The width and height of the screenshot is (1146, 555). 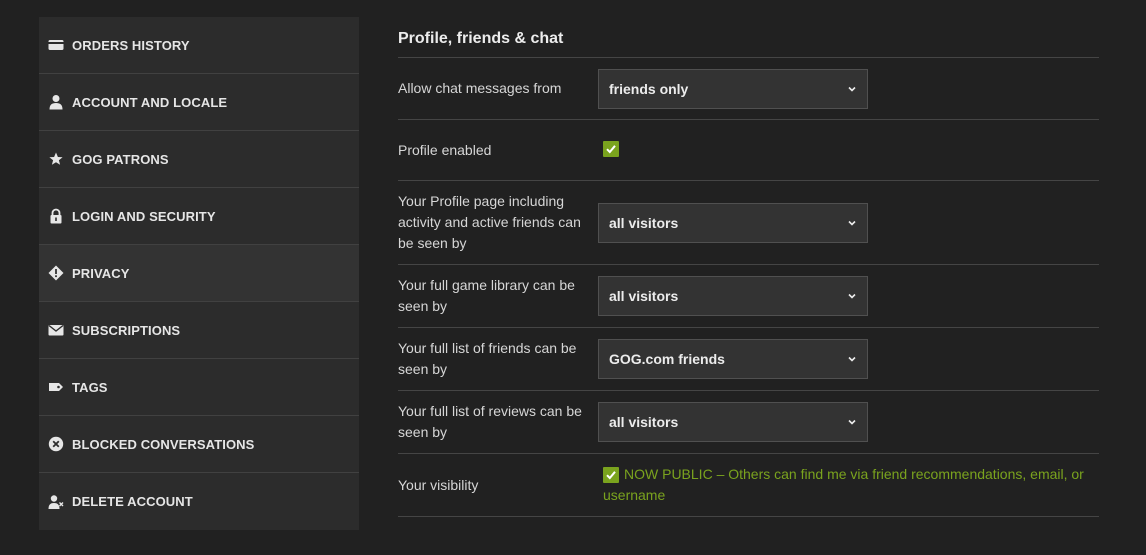 I want to click on sidebar-item-login-and-security: LOGIN AND SECURITY, so click(x=199, y=216).